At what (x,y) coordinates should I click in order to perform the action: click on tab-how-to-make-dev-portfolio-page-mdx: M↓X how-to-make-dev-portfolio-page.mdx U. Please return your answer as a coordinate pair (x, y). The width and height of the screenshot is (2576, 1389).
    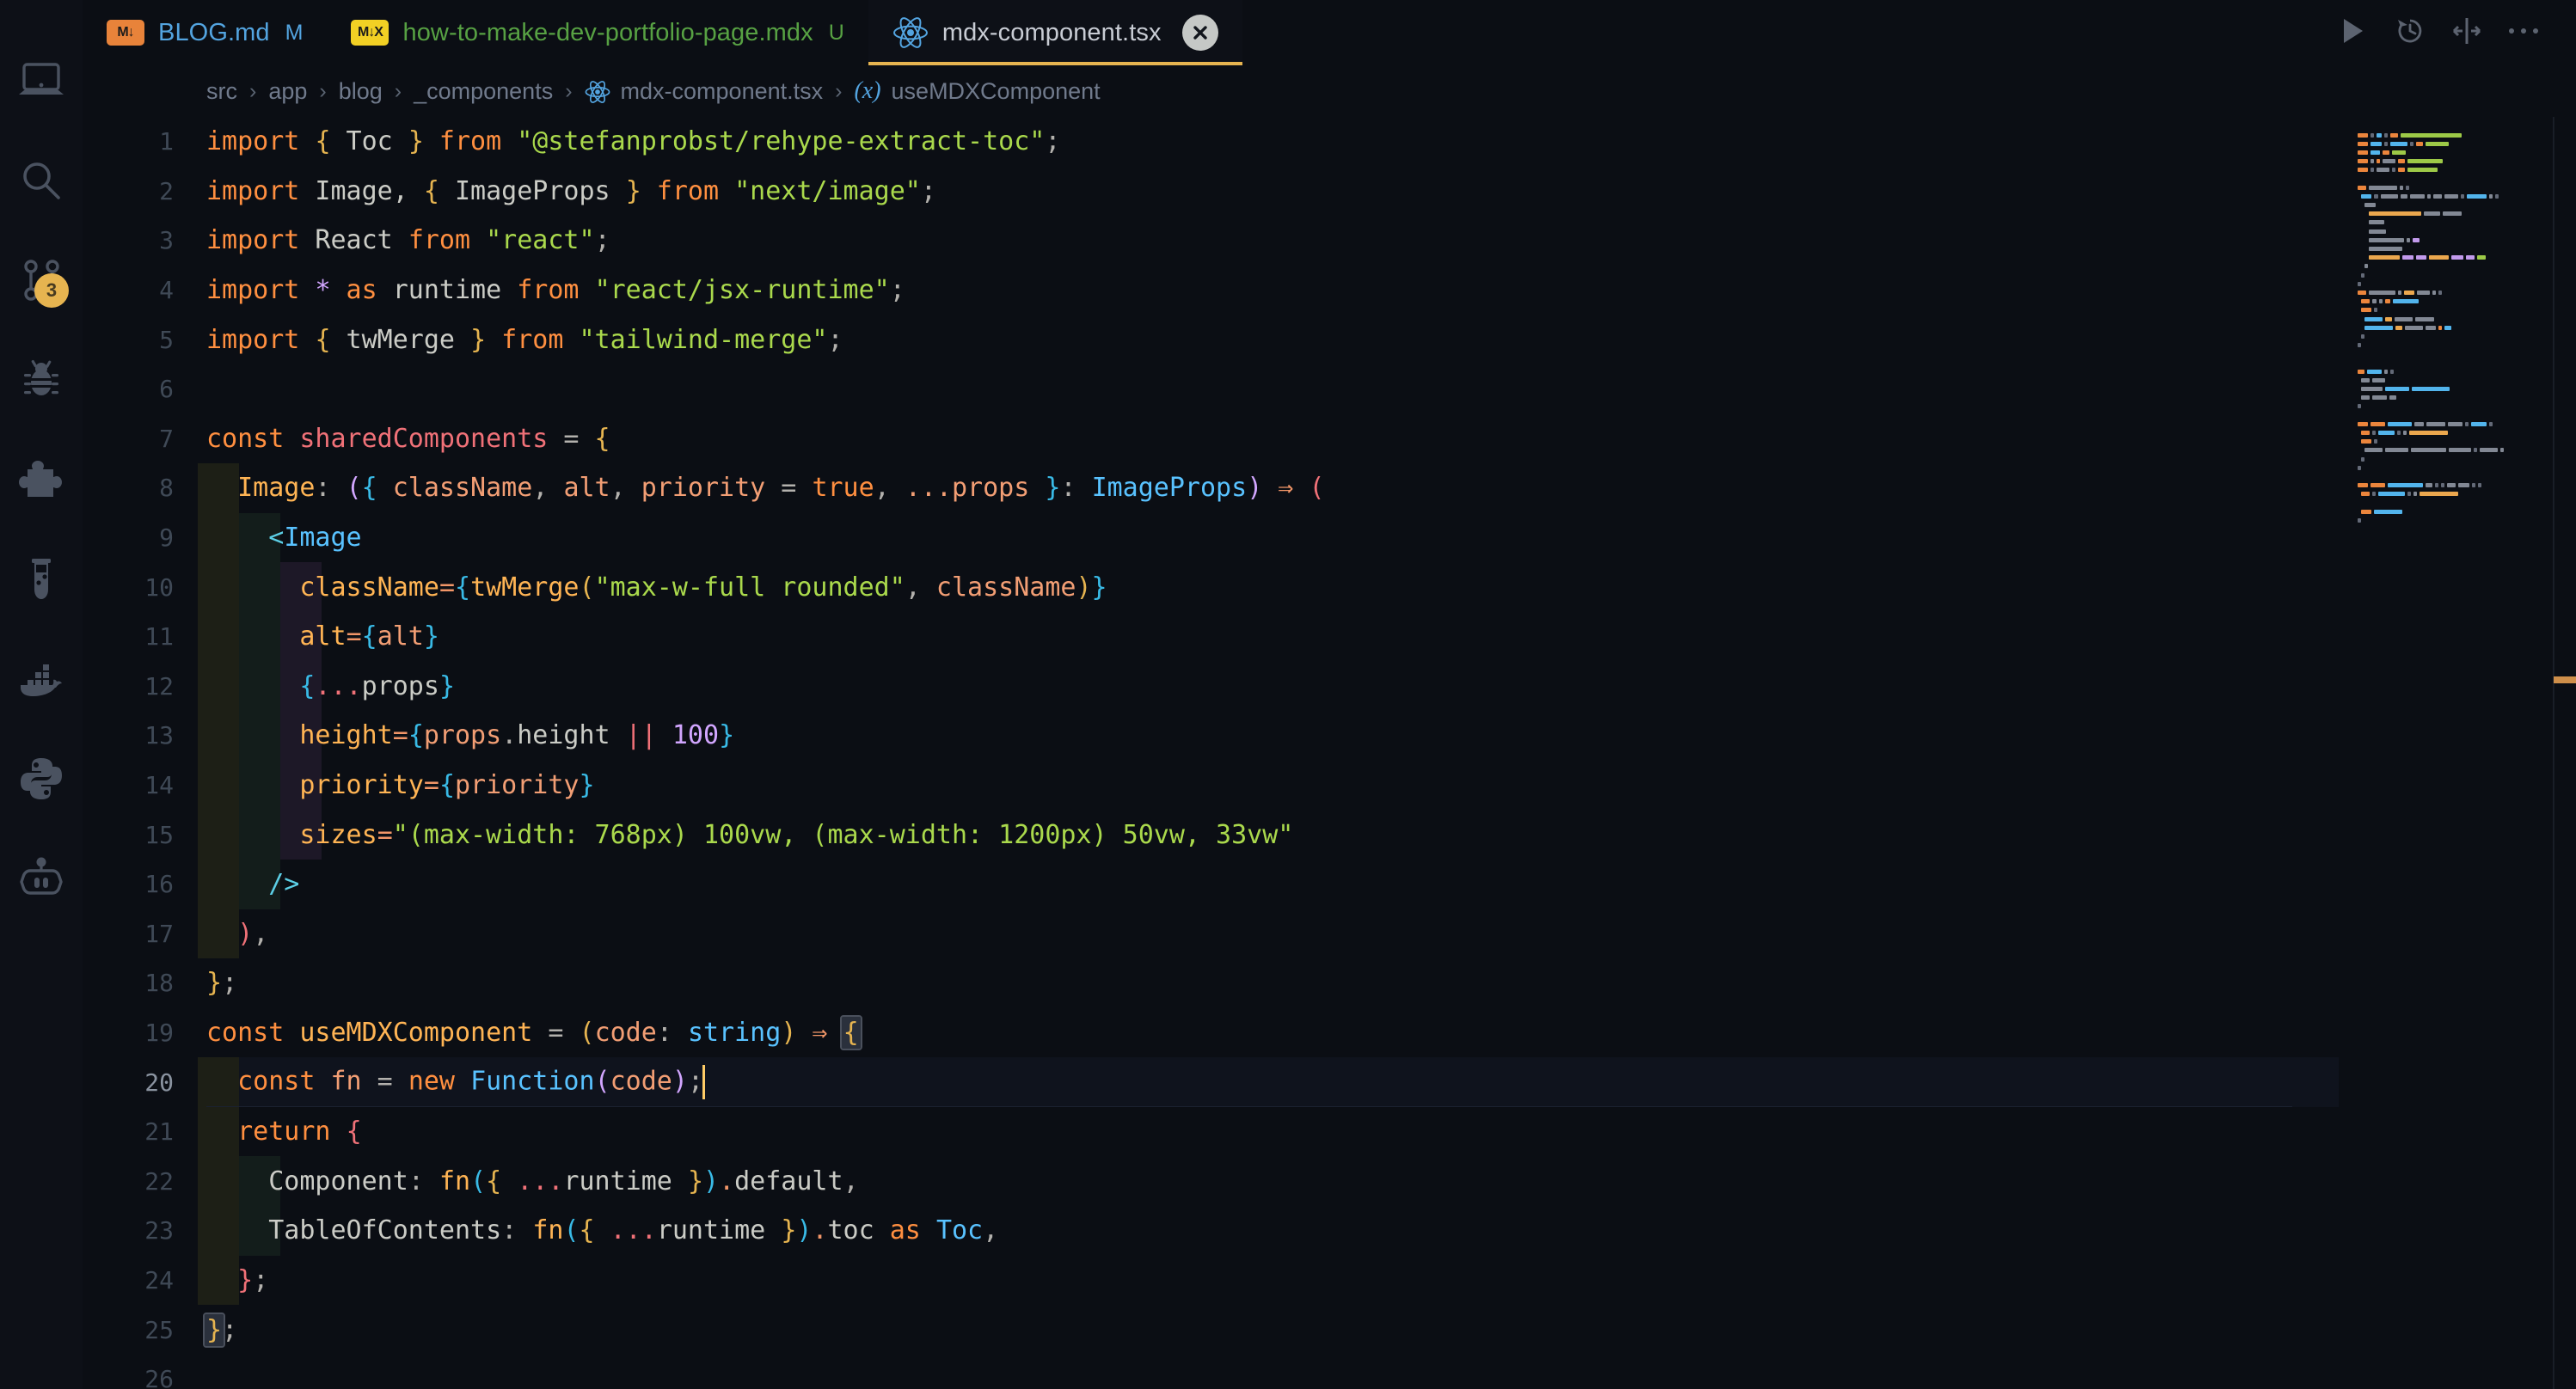
    Looking at the image, I should click on (597, 32).